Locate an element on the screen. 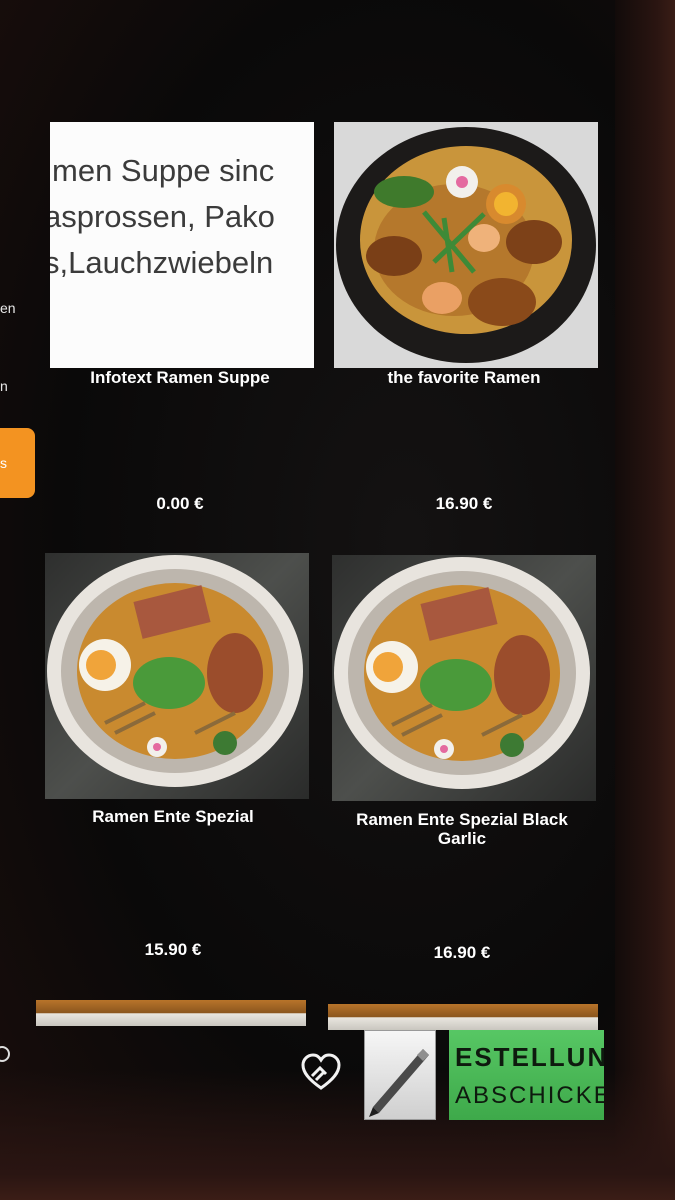  product-image-ramen-ente is located at coordinates (177, 676).